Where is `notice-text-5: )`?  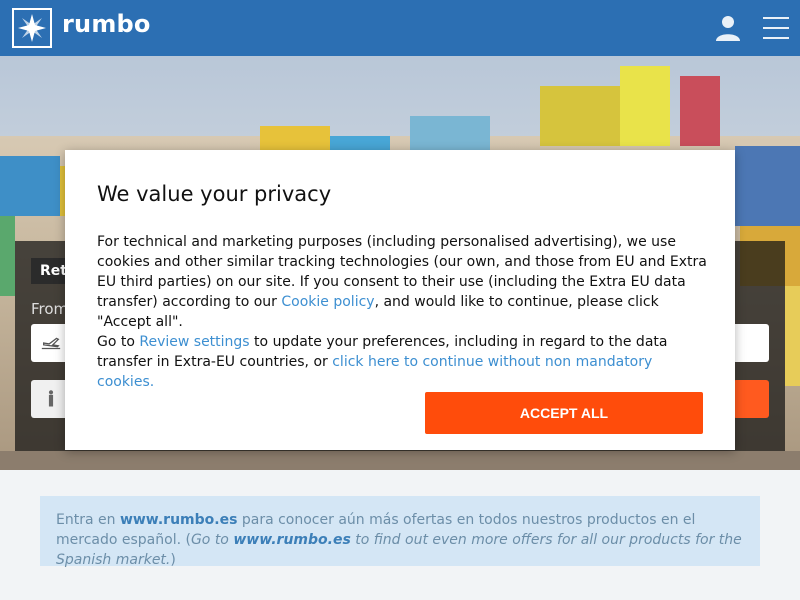
notice-text-5: ) is located at coordinates (173, 560).